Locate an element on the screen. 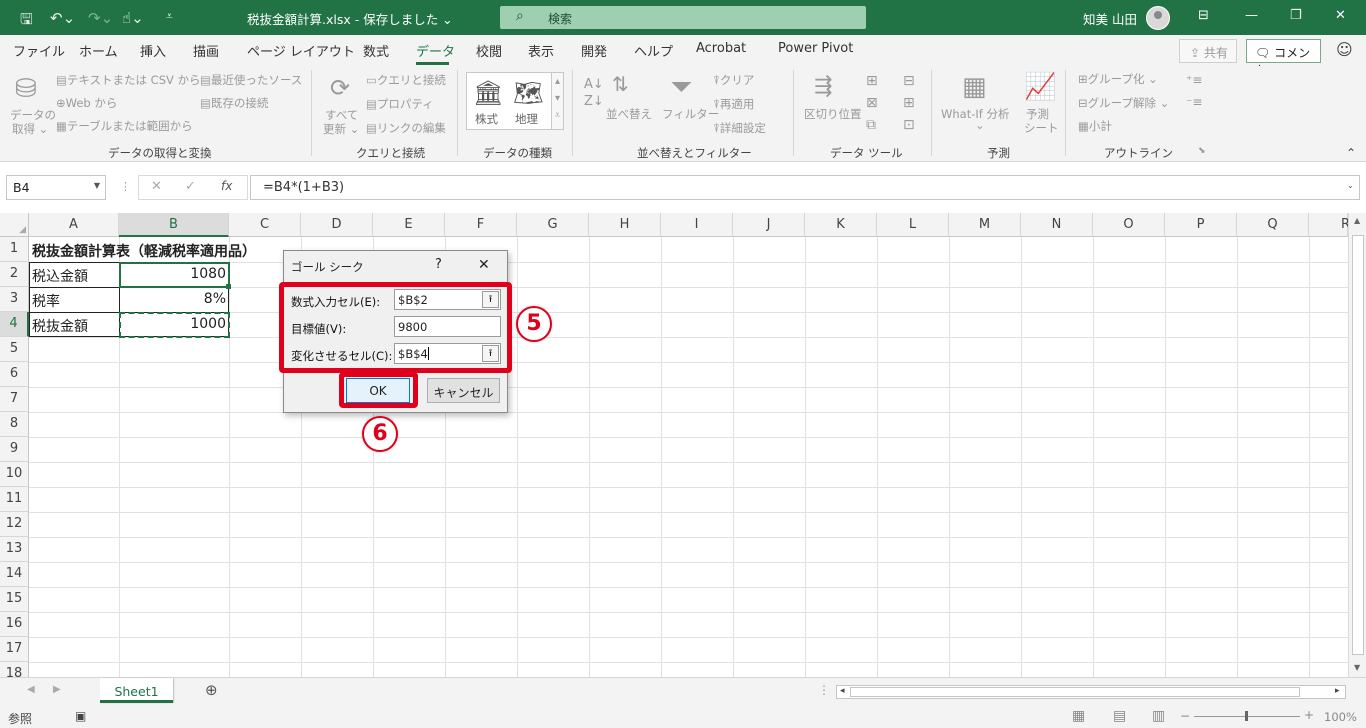 The height and width of the screenshot is (728, 1366). existing-connections-button: ▤既存の接続 is located at coordinates (234, 103).